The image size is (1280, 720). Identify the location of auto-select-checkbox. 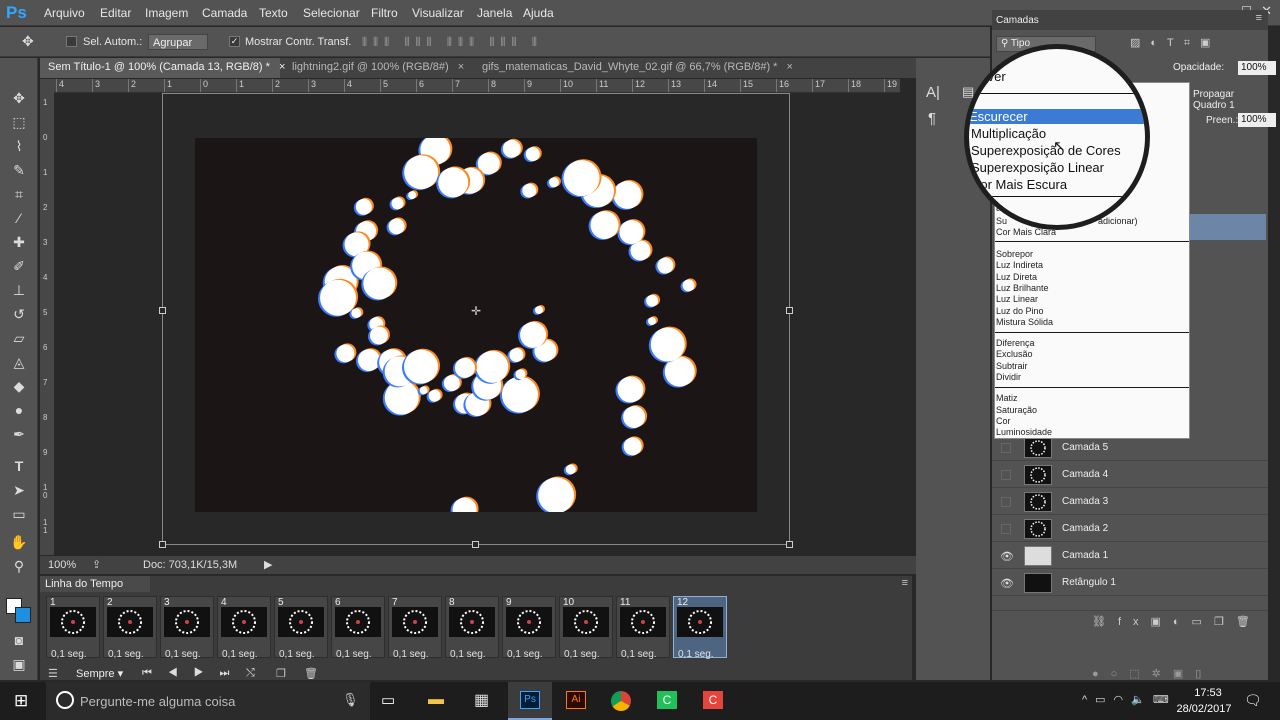
(71, 41).